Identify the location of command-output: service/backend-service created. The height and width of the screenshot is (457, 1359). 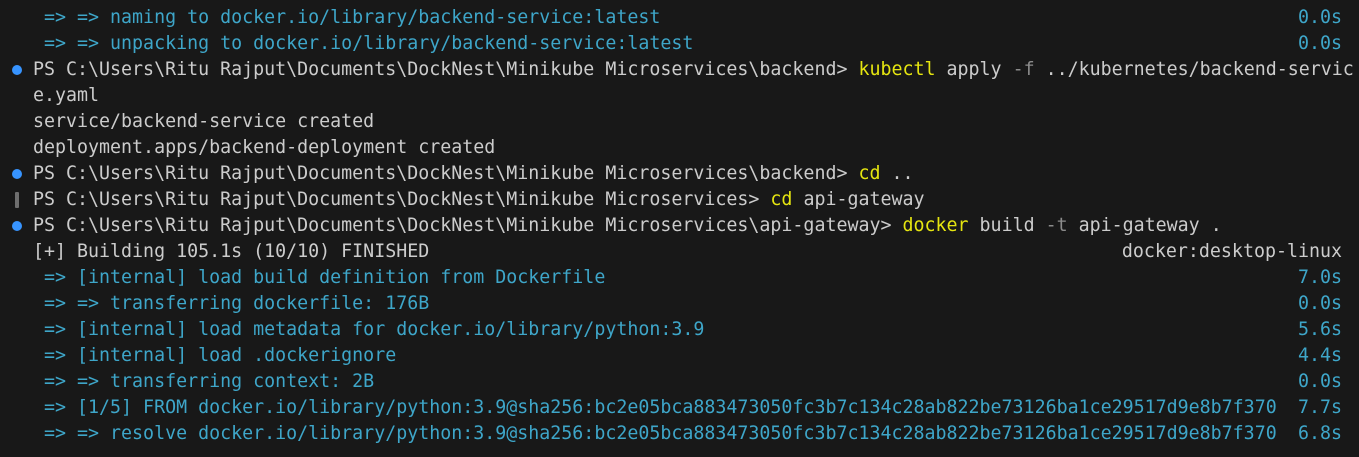
(204, 121).